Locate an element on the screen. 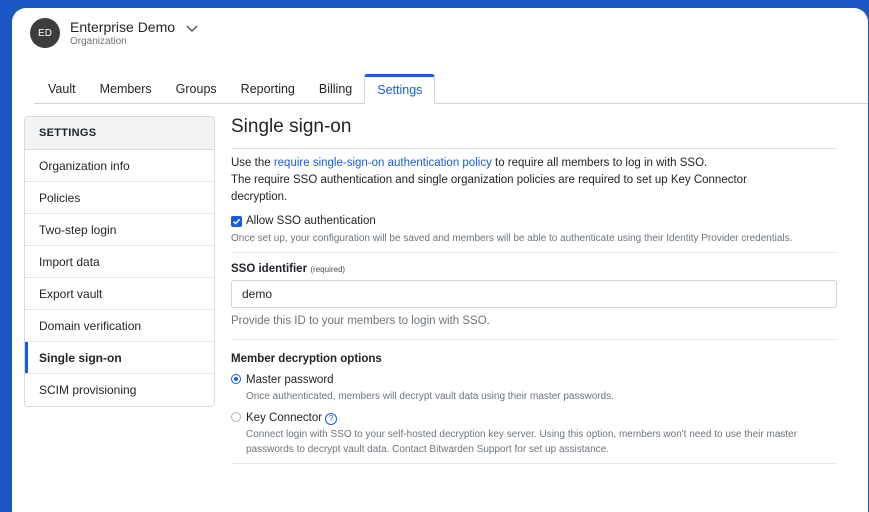  sidebar-item-policies: Policies is located at coordinates (119, 198).